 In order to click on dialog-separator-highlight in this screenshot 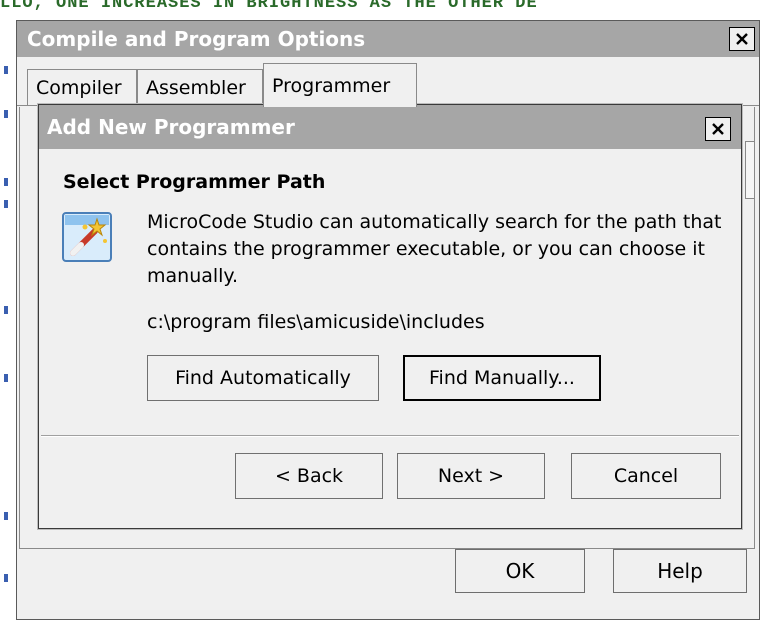, I will do `click(390, 436)`.